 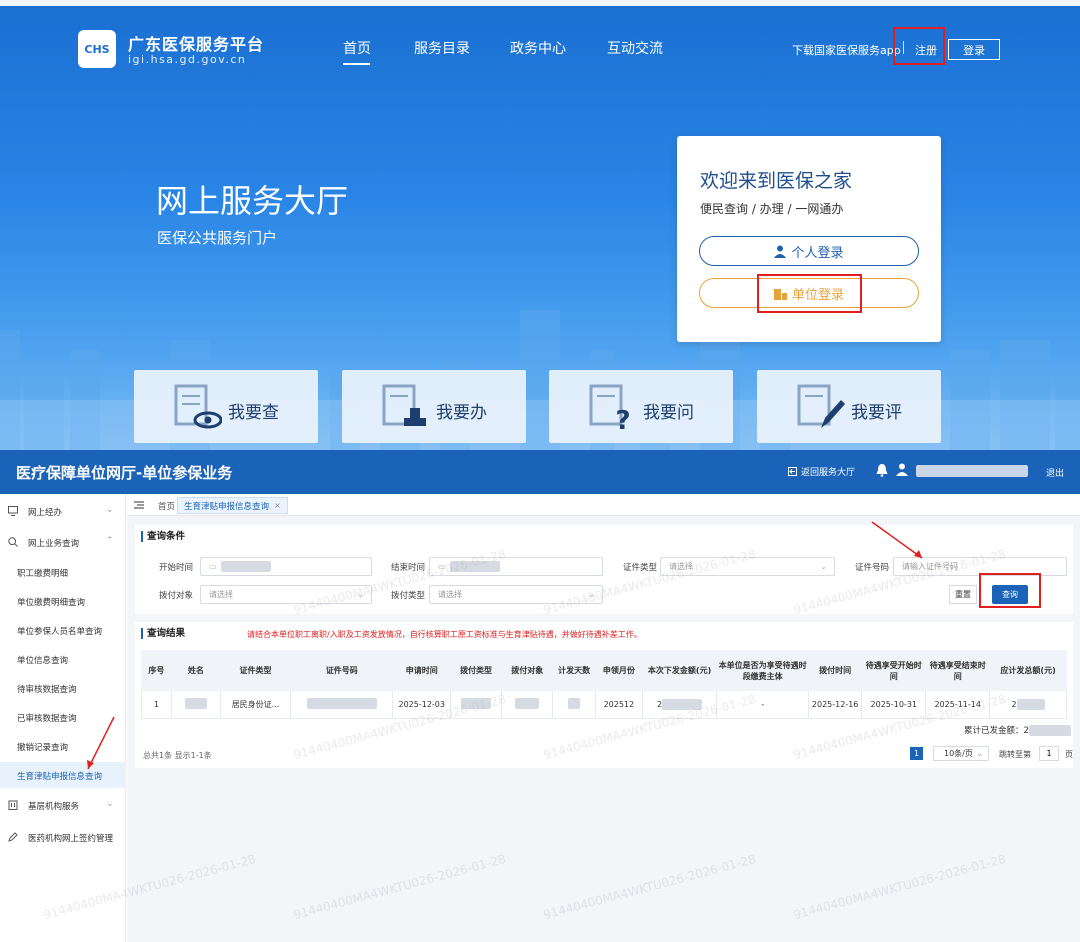 I want to click on page-size-select: 10条/页 ⌄, so click(x=961, y=753).